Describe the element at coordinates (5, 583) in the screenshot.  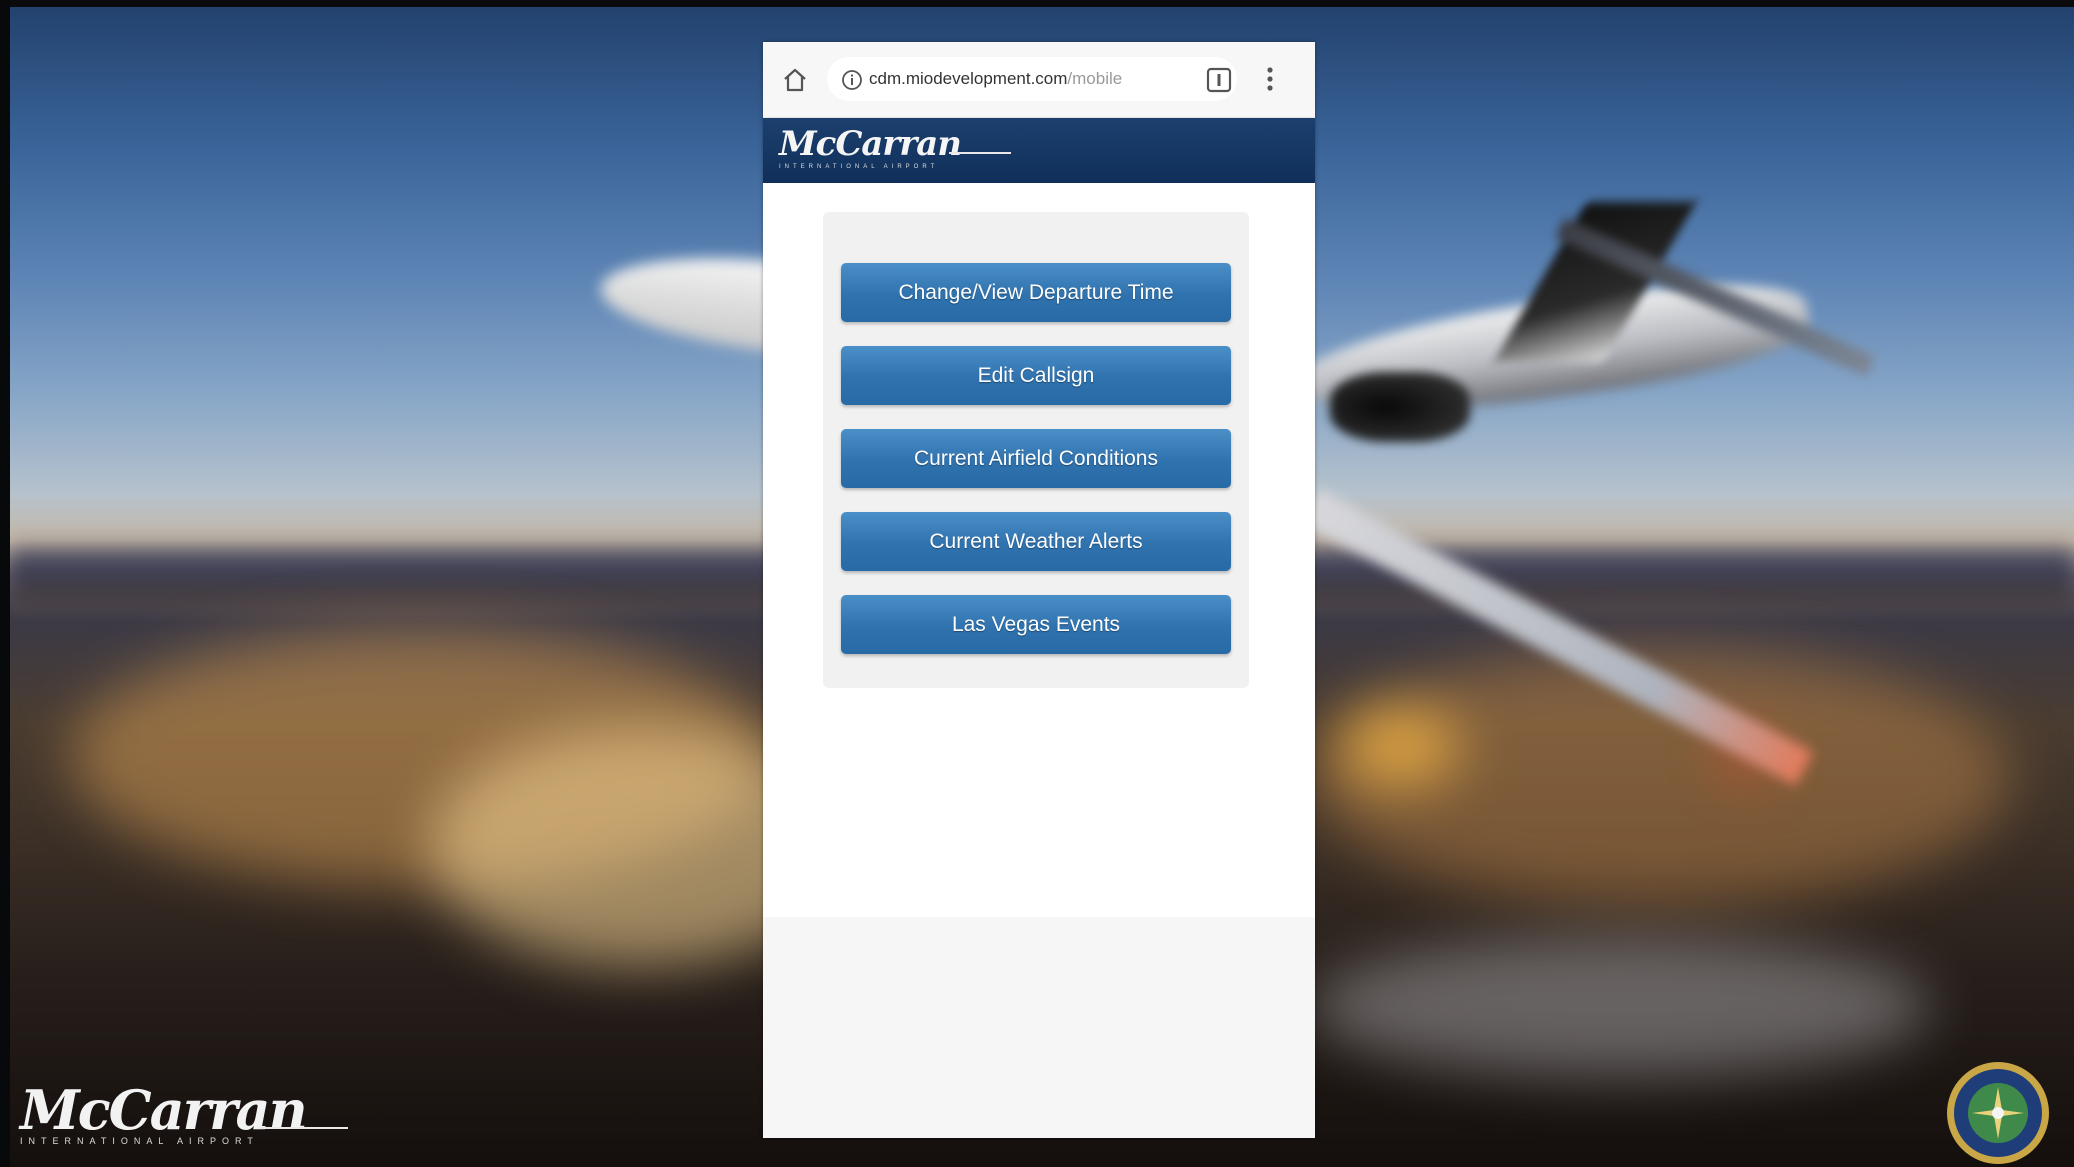
I see `left-border` at that location.